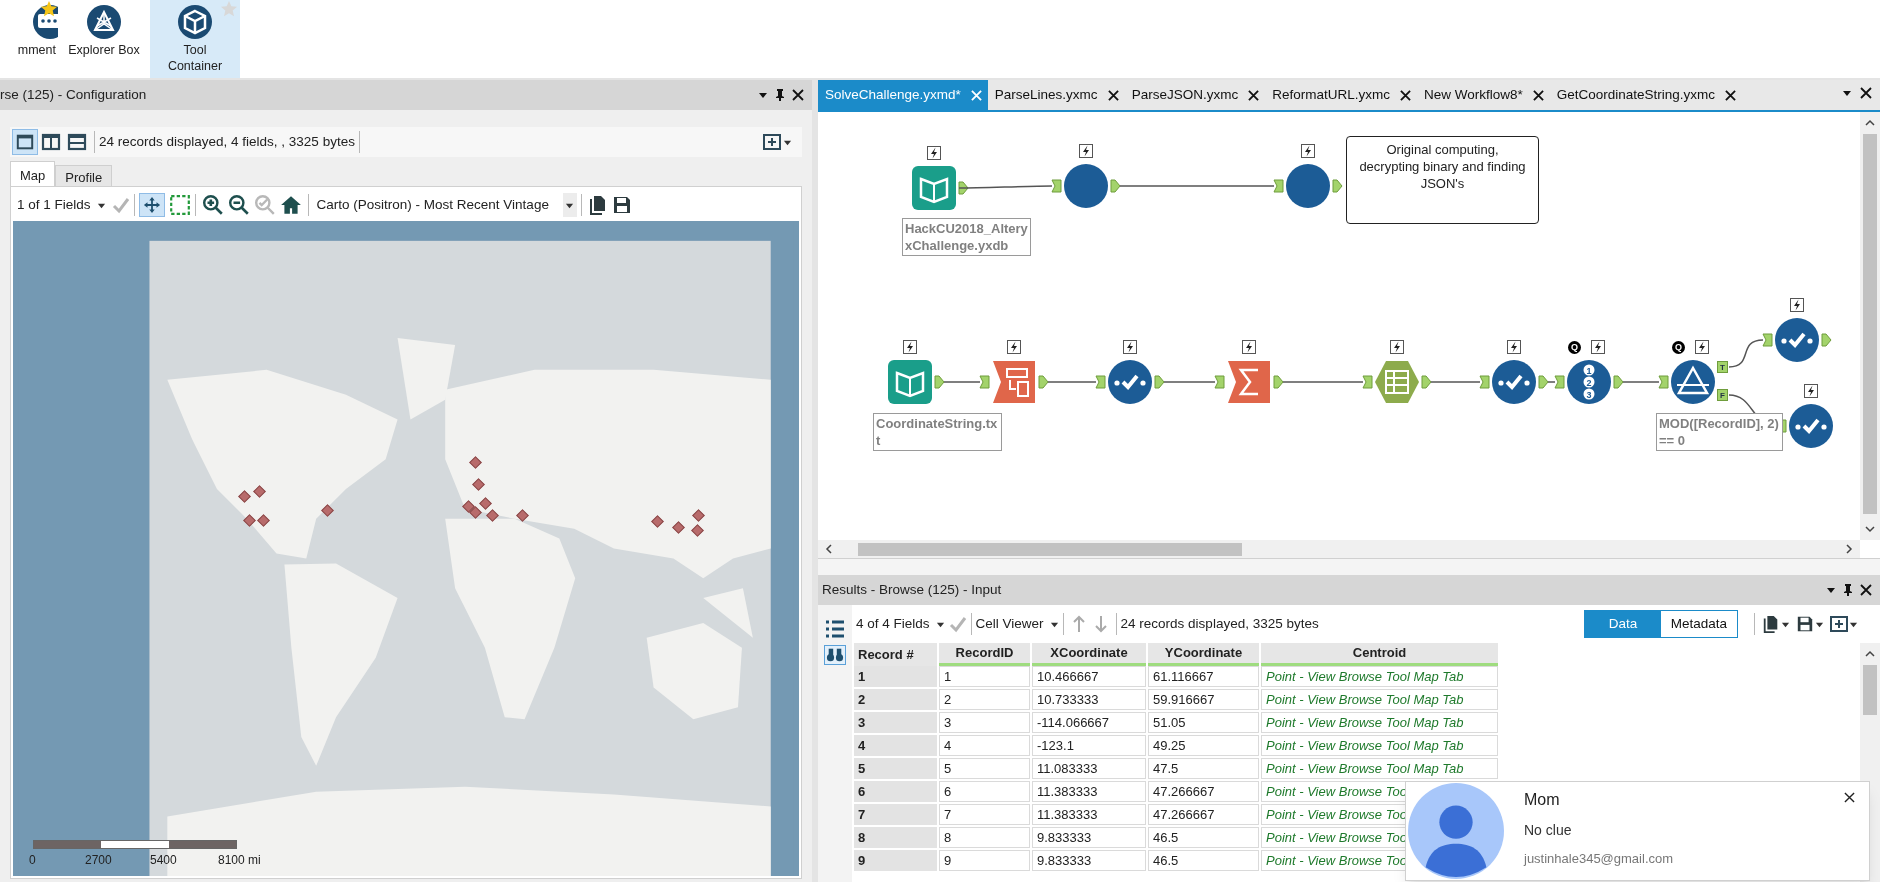 The width and height of the screenshot is (1880, 882). I want to click on plus-box-icon, so click(772, 142).